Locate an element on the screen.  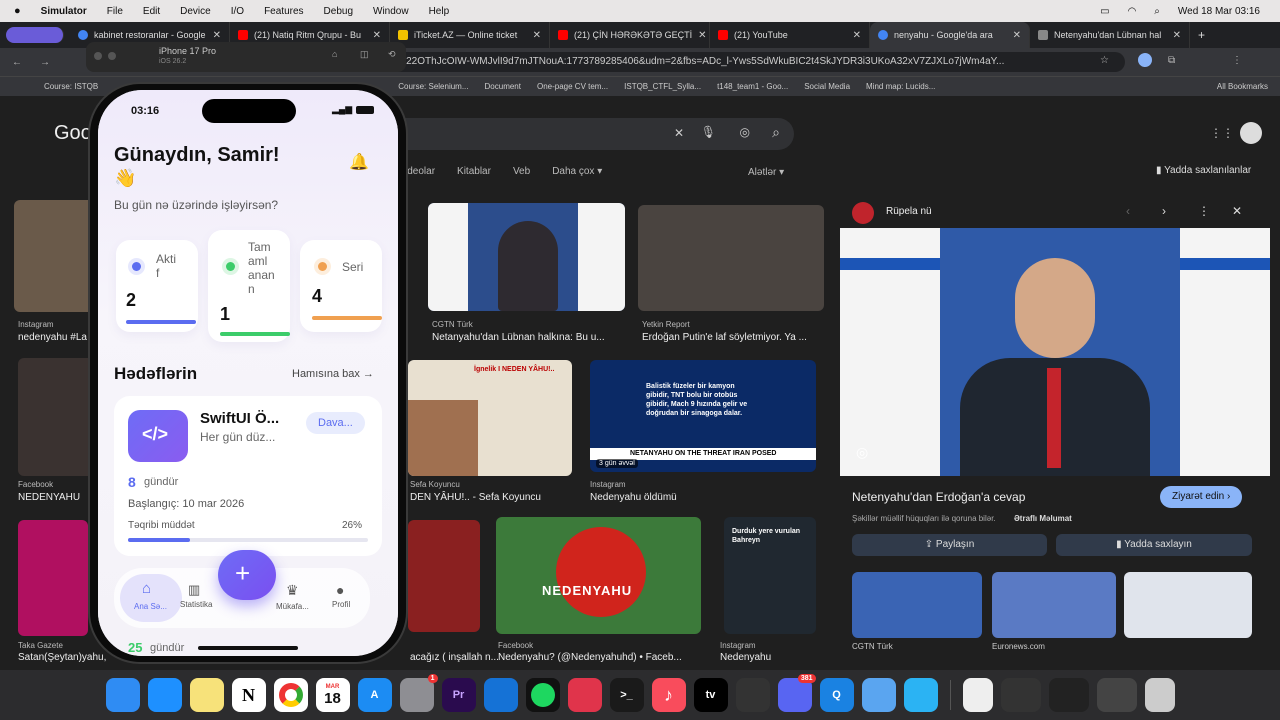
quicktime-icon: Q is located at coordinates (836, 695).